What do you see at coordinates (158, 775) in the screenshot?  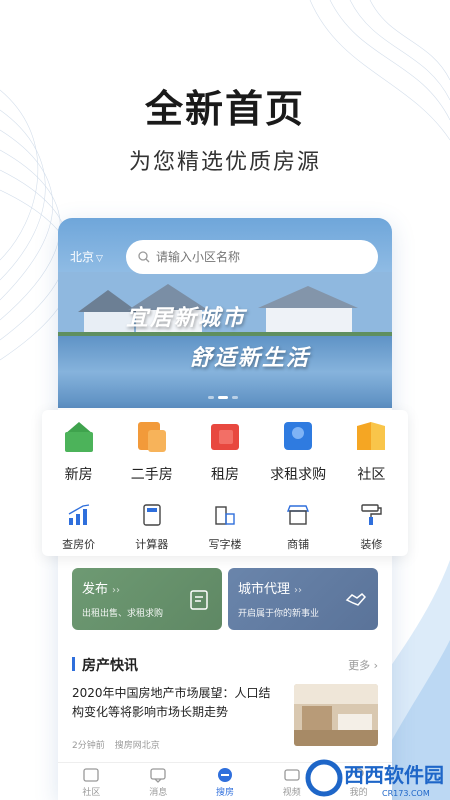 I see `message-tab-icon` at bounding box center [158, 775].